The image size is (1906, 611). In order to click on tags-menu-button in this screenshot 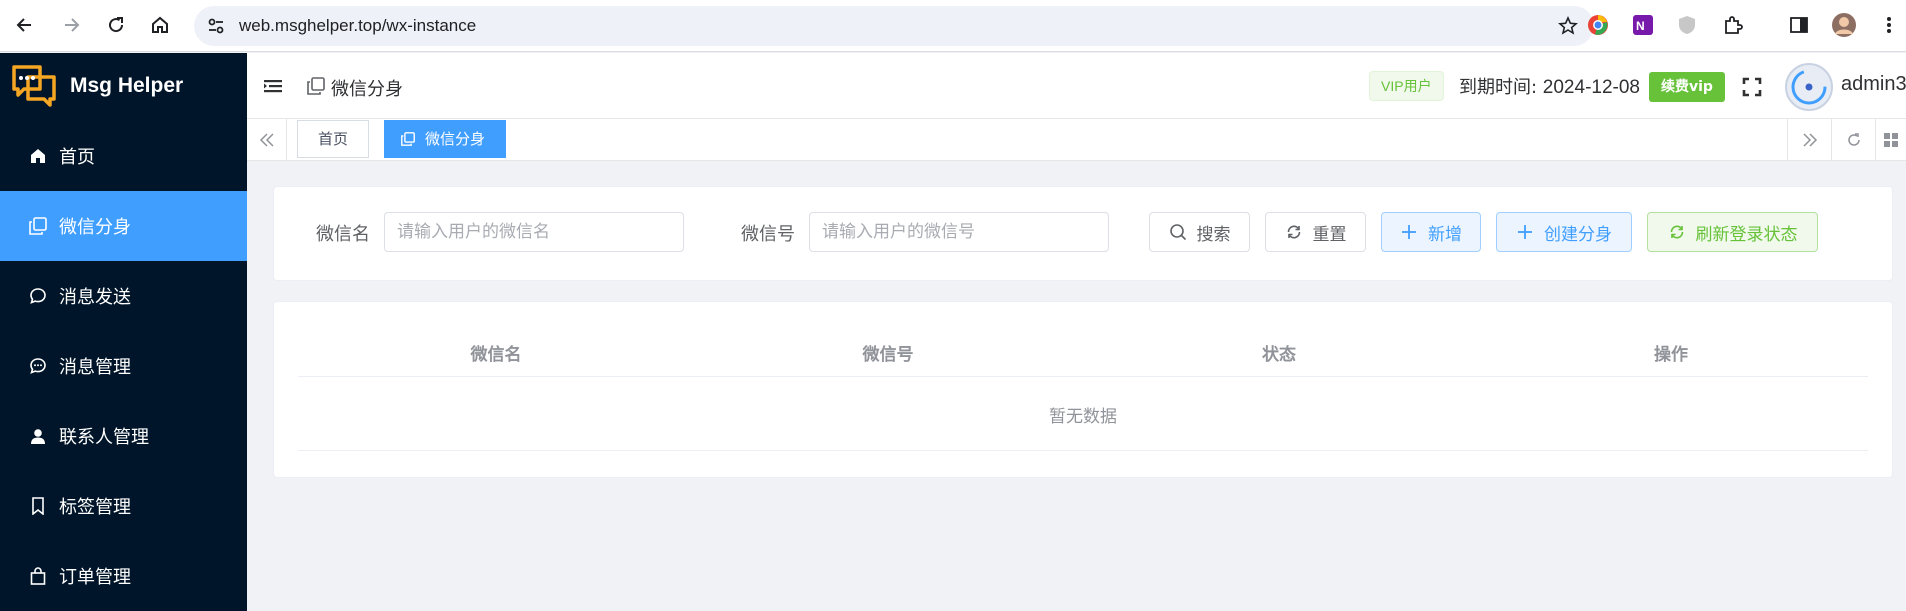, I will do `click(1890, 140)`.